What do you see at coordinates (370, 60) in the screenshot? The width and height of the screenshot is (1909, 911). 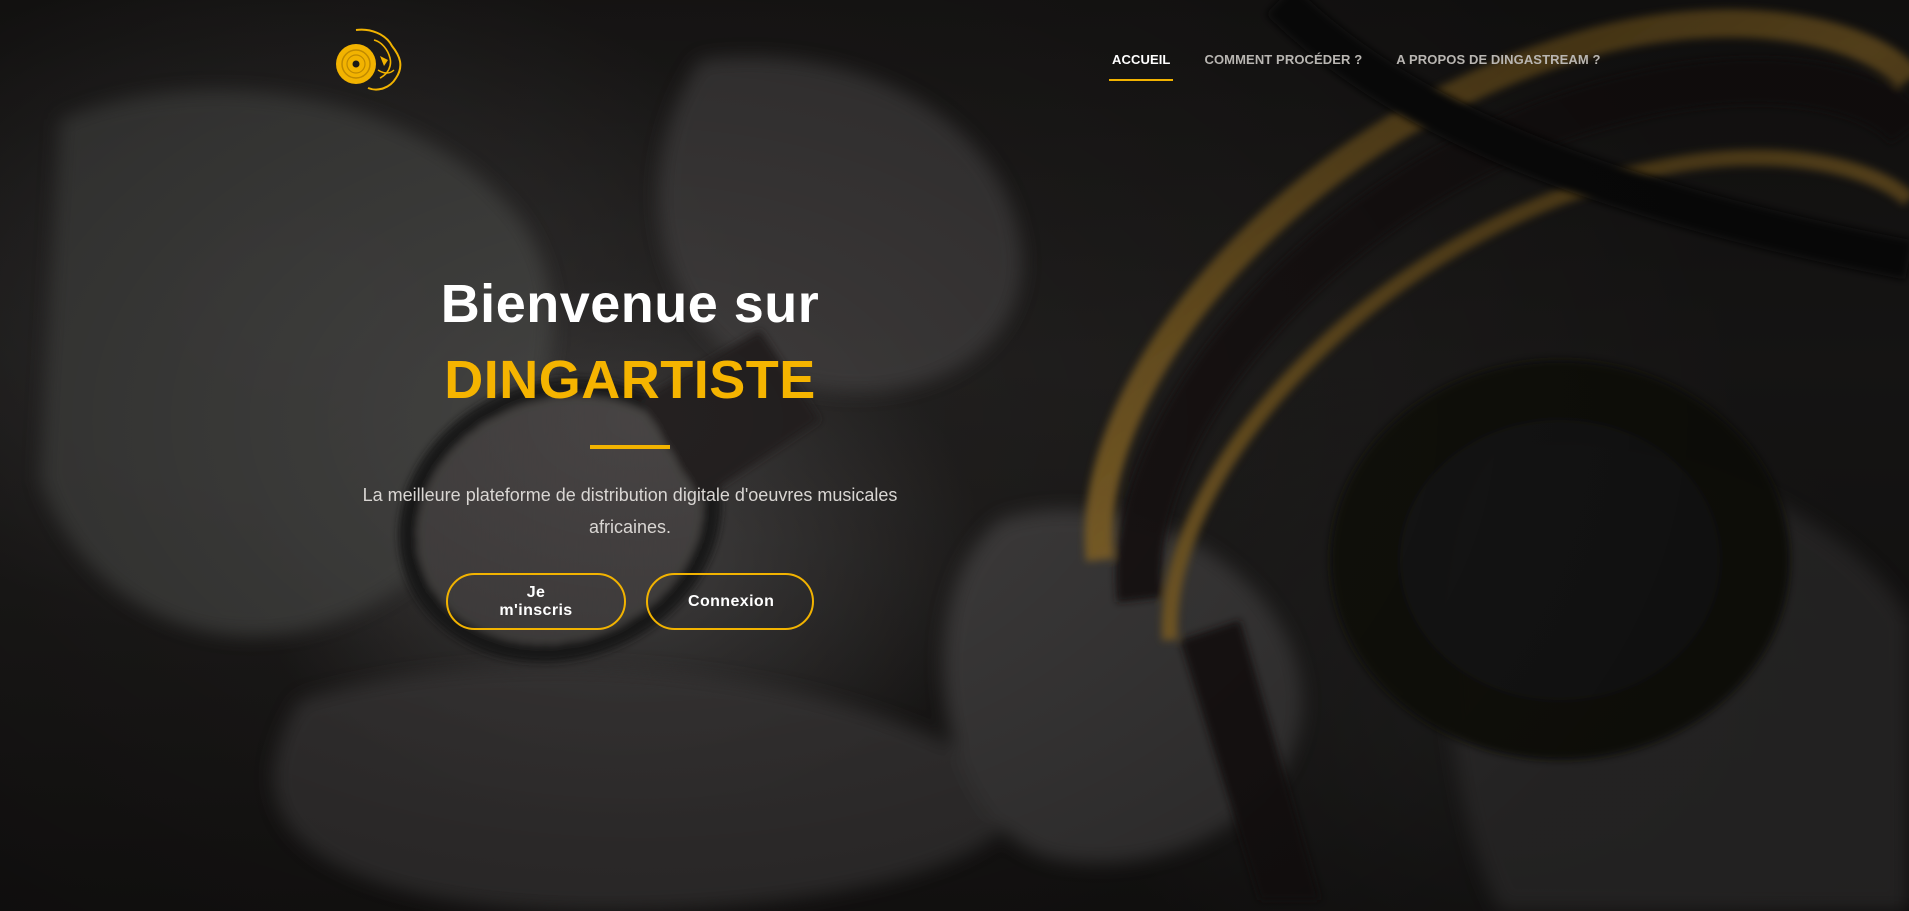 I see `lion-vinyl-logo-icon` at bounding box center [370, 60].